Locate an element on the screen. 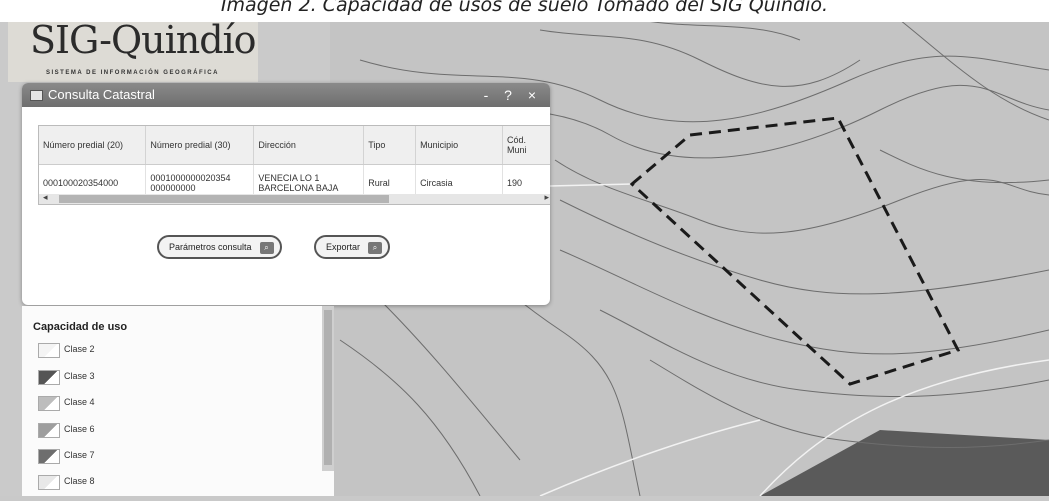  logo-title: SIG-Quindío is located at coordinates (143, 40).